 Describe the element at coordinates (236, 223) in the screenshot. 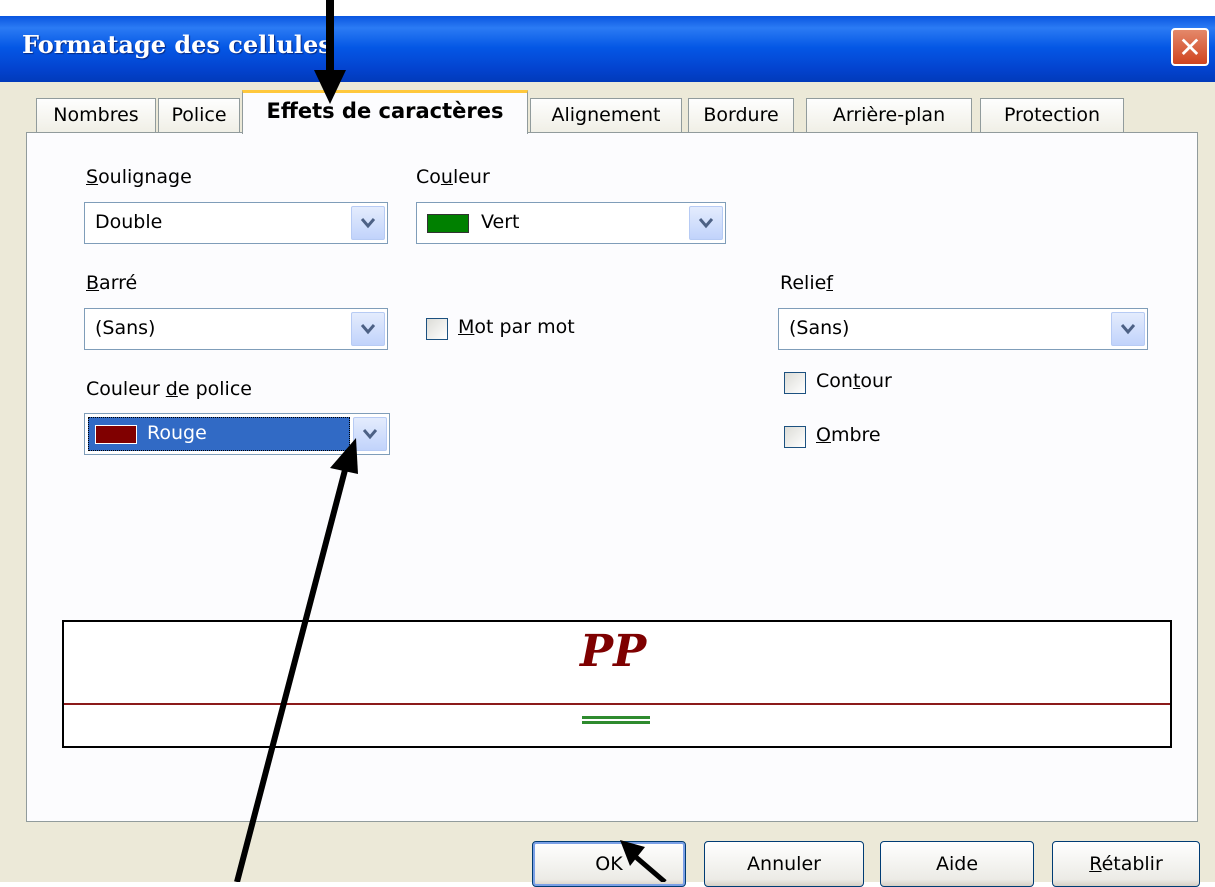

I see `soulignage-select: Double` at that location.